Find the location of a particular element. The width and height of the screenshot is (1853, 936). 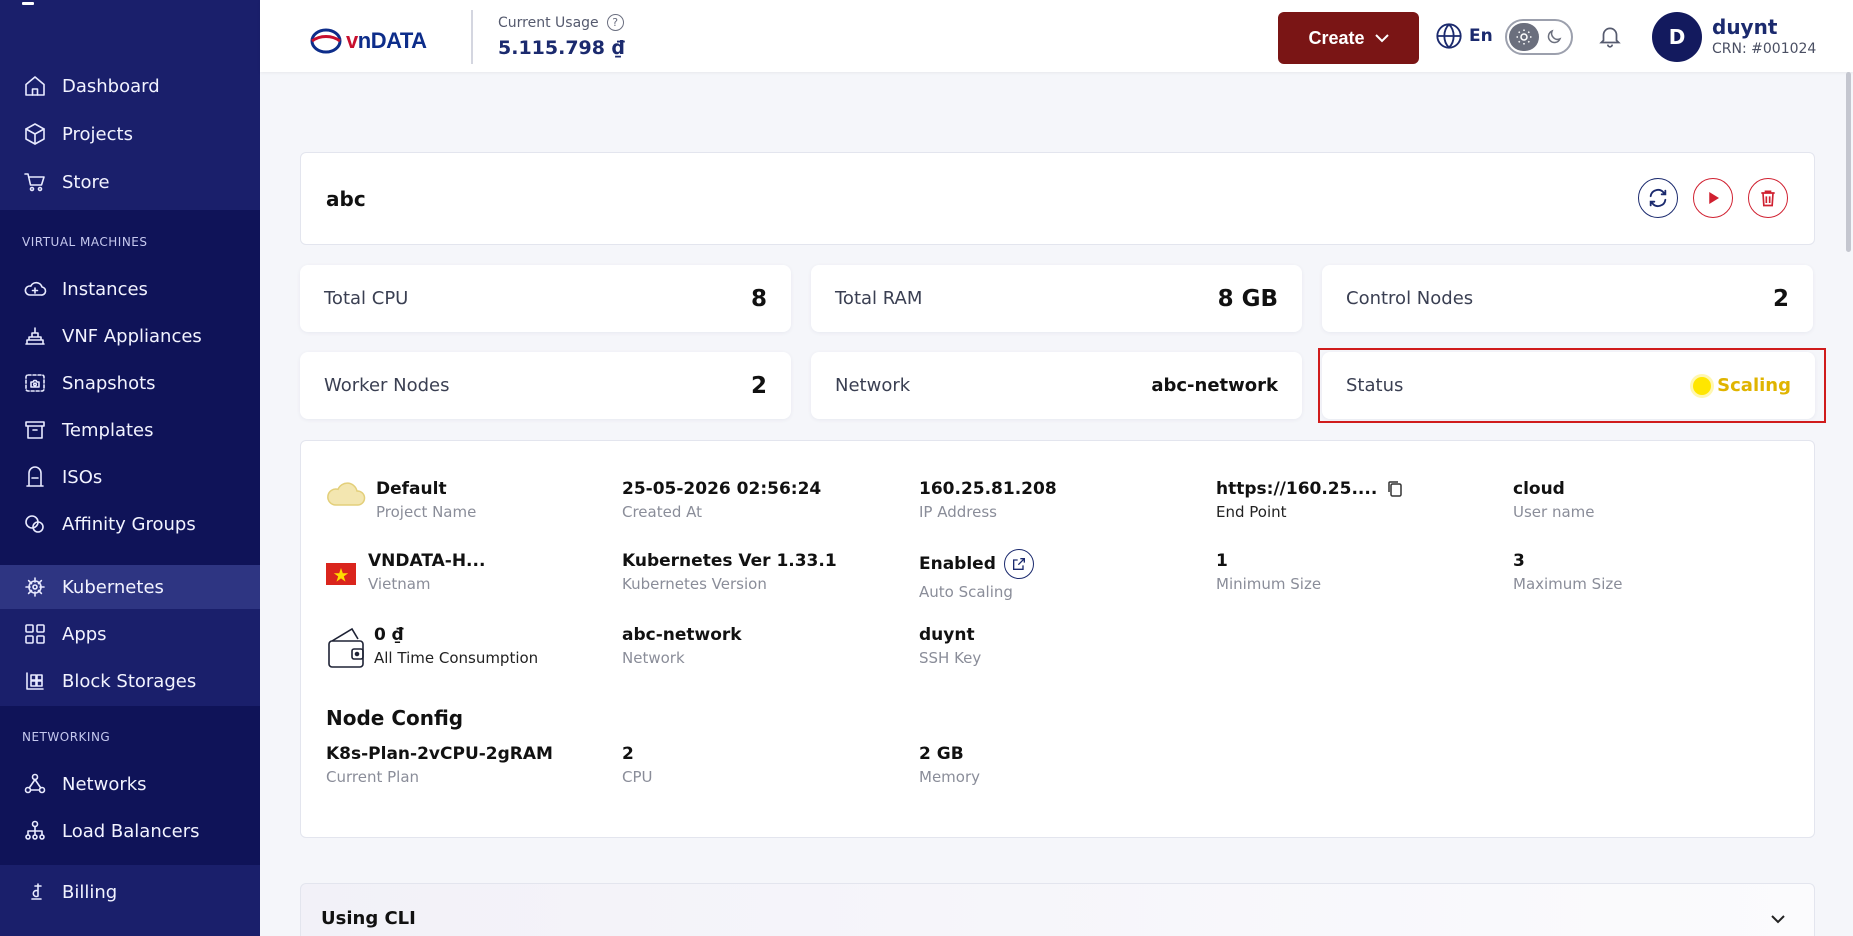

copy-icon is located at coordinates (1395, 489).